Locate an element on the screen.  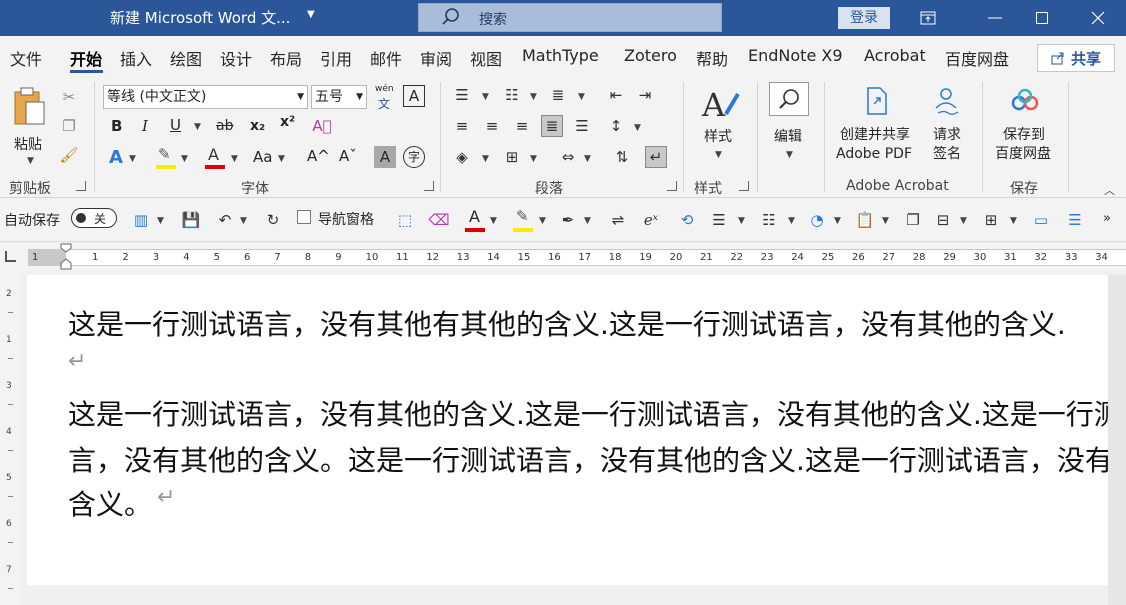
clear-formatting-icon: A⃥ is located at coordinates (322, 126).